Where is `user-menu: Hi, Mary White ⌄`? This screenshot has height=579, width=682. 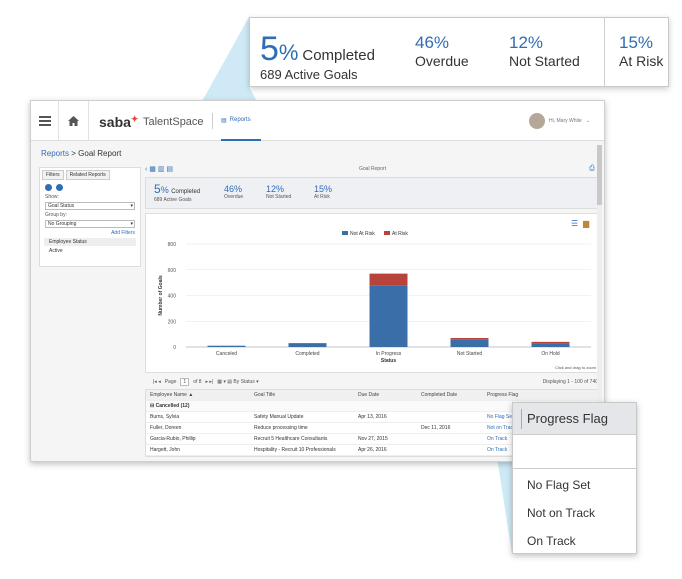 user-menu: Hi, Mary White ⌄ is located at coordinates (559, 121).